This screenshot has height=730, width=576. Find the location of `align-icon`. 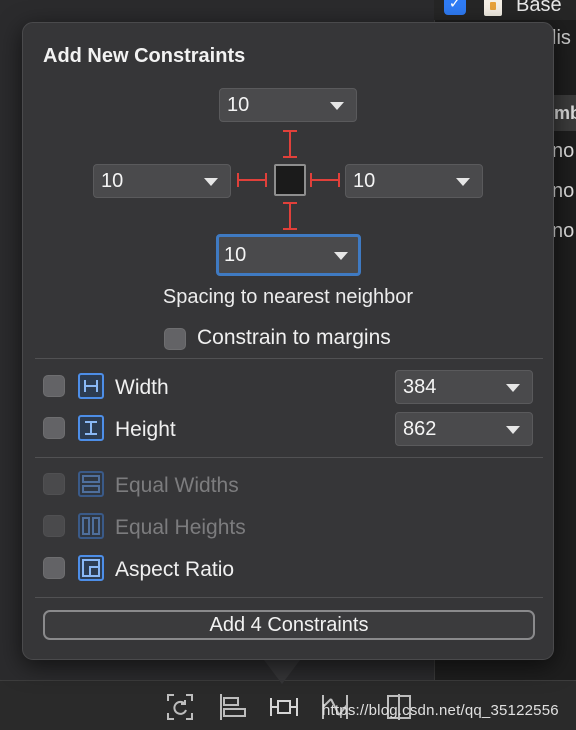

align-icon is located at coordinates (233, 707).